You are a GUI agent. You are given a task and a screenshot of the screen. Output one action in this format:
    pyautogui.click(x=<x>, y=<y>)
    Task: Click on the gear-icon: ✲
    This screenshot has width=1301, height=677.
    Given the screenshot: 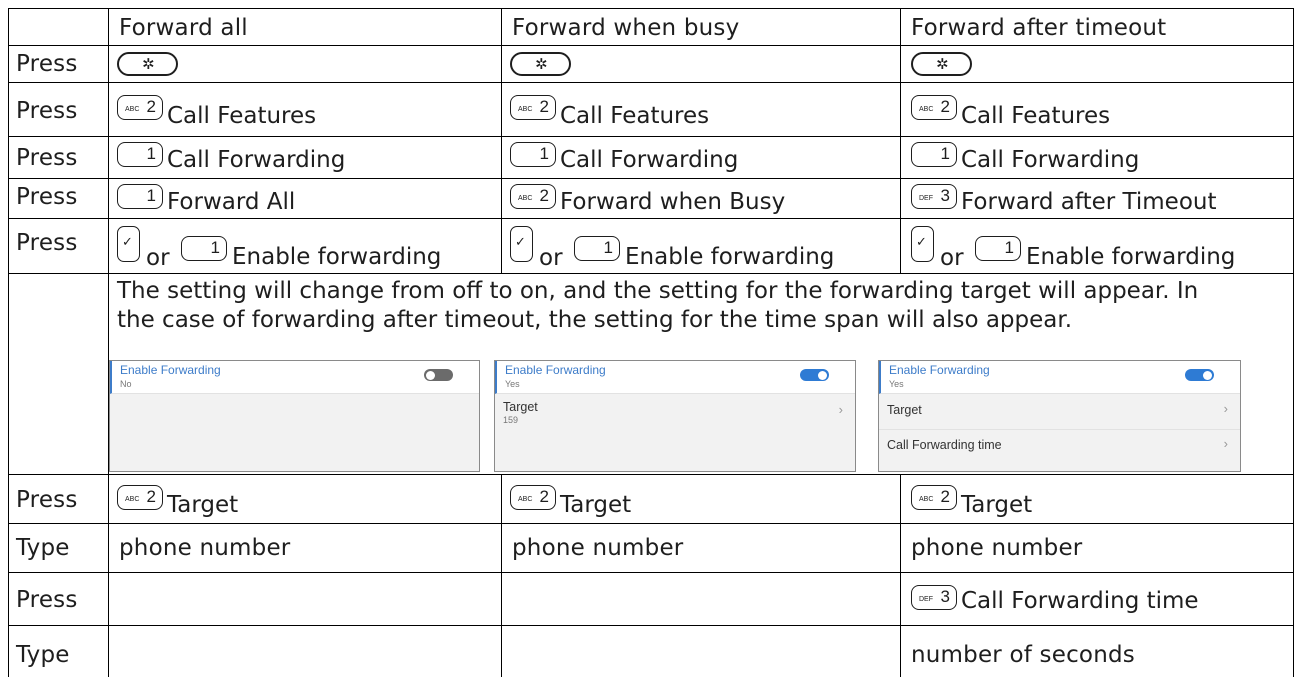 What is the action you would take?
    pyautogui.click(x=942, y=64)
    